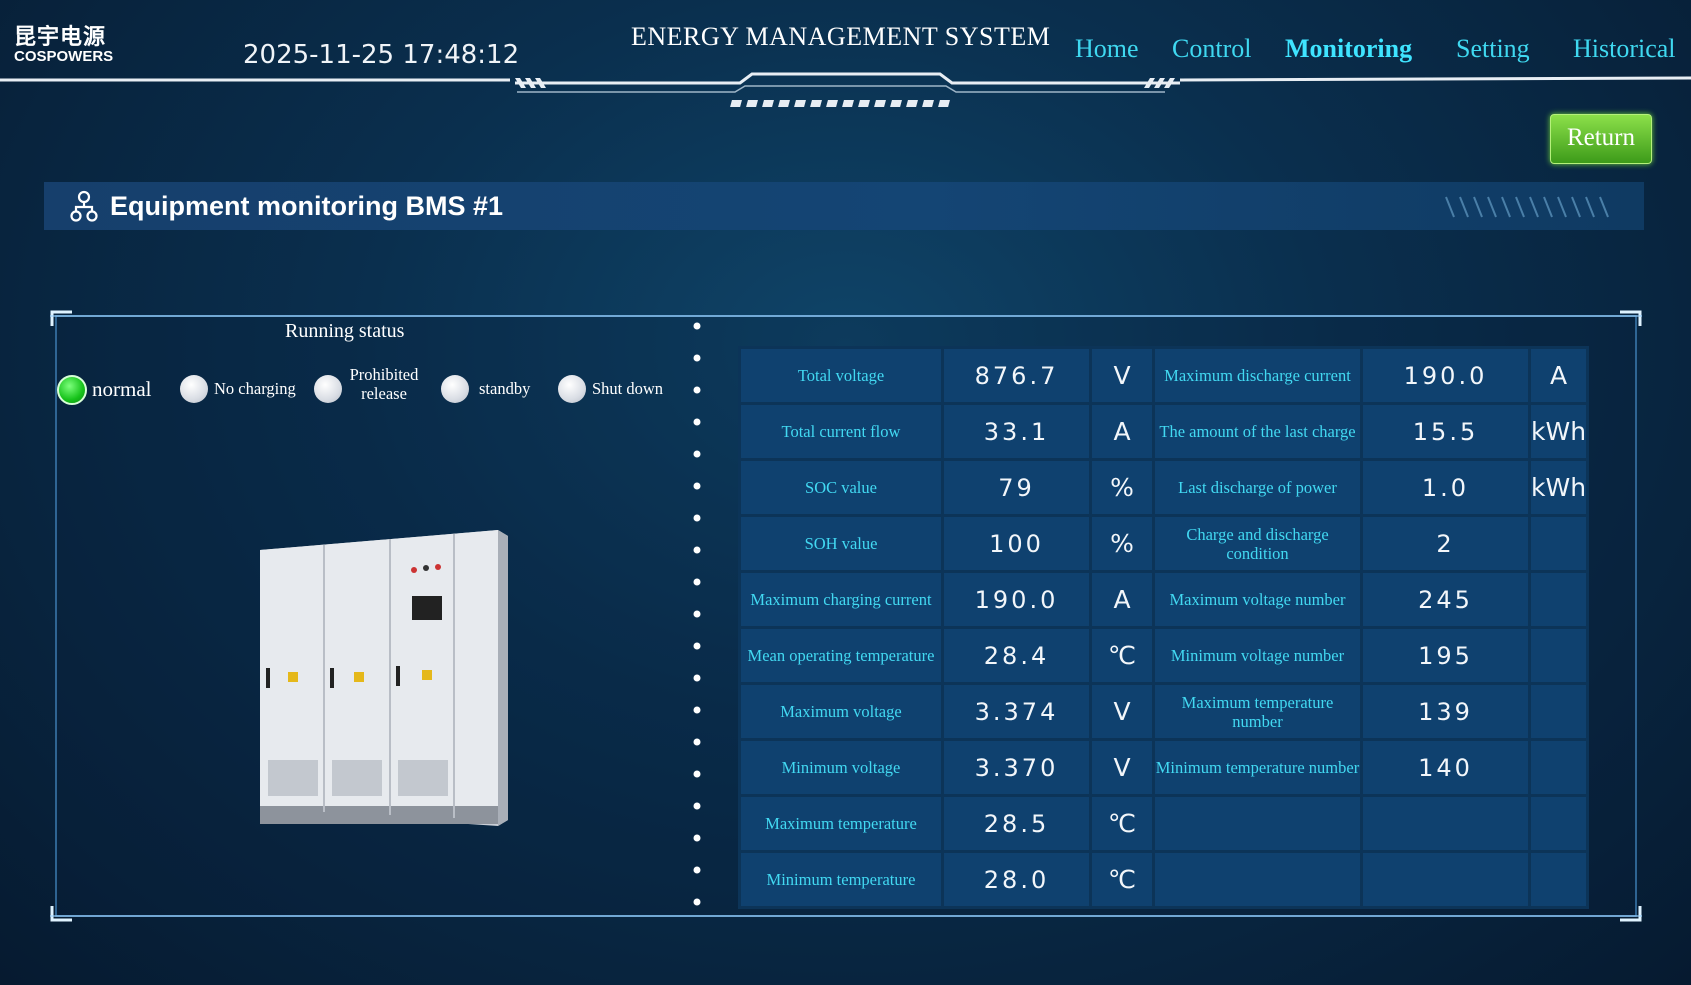 The image size is (1691, 985). I want to click on metric-value: 3.370, so click(1016, 767).